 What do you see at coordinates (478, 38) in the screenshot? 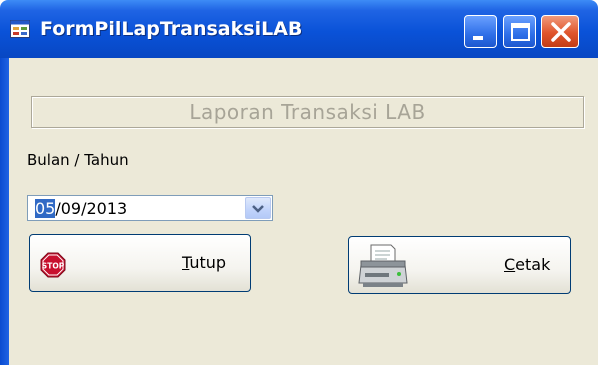
I see `minimize-icon` at bounding box center [478, 38].